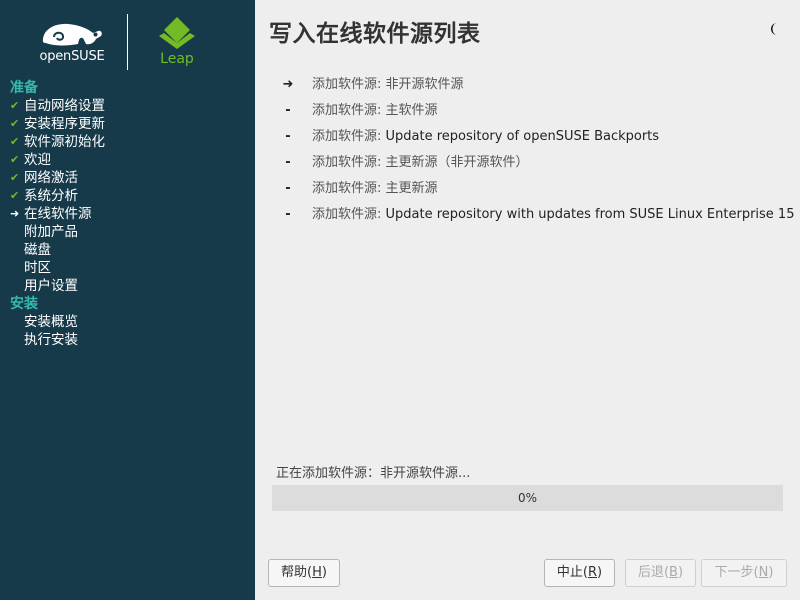 The width and height of the screenshot is (800, 600). I want to click on step-item: 执行安装, so click(127, 340).